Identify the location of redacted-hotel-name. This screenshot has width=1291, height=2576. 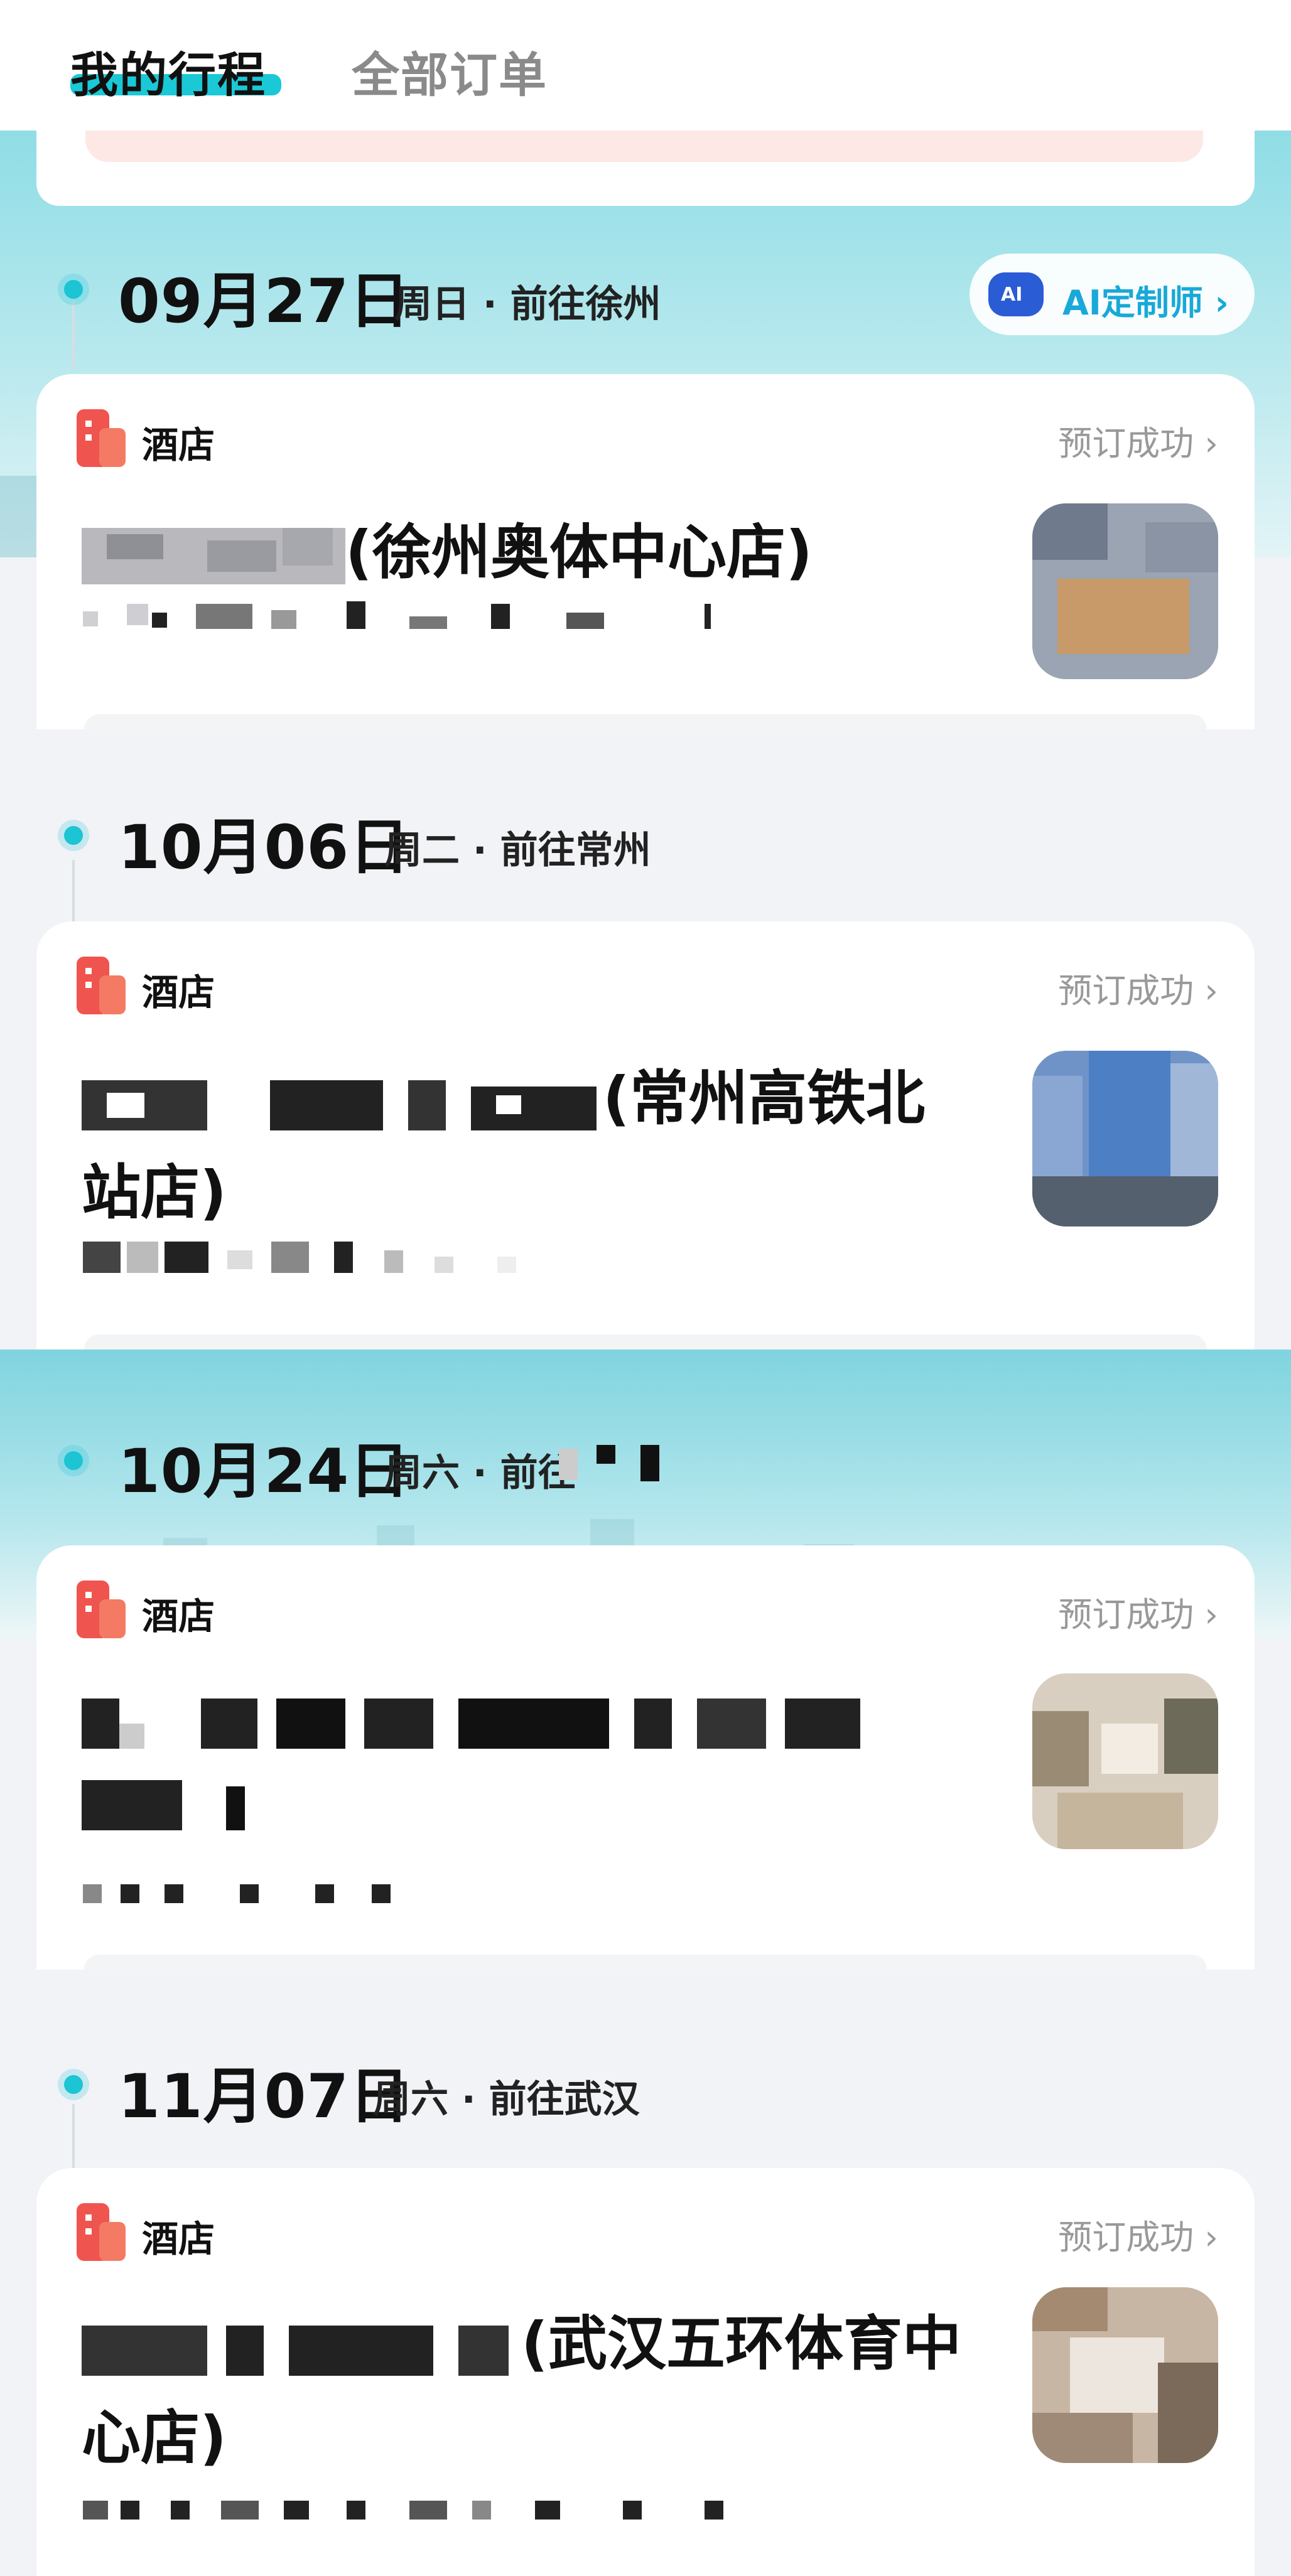
(471, 1764).